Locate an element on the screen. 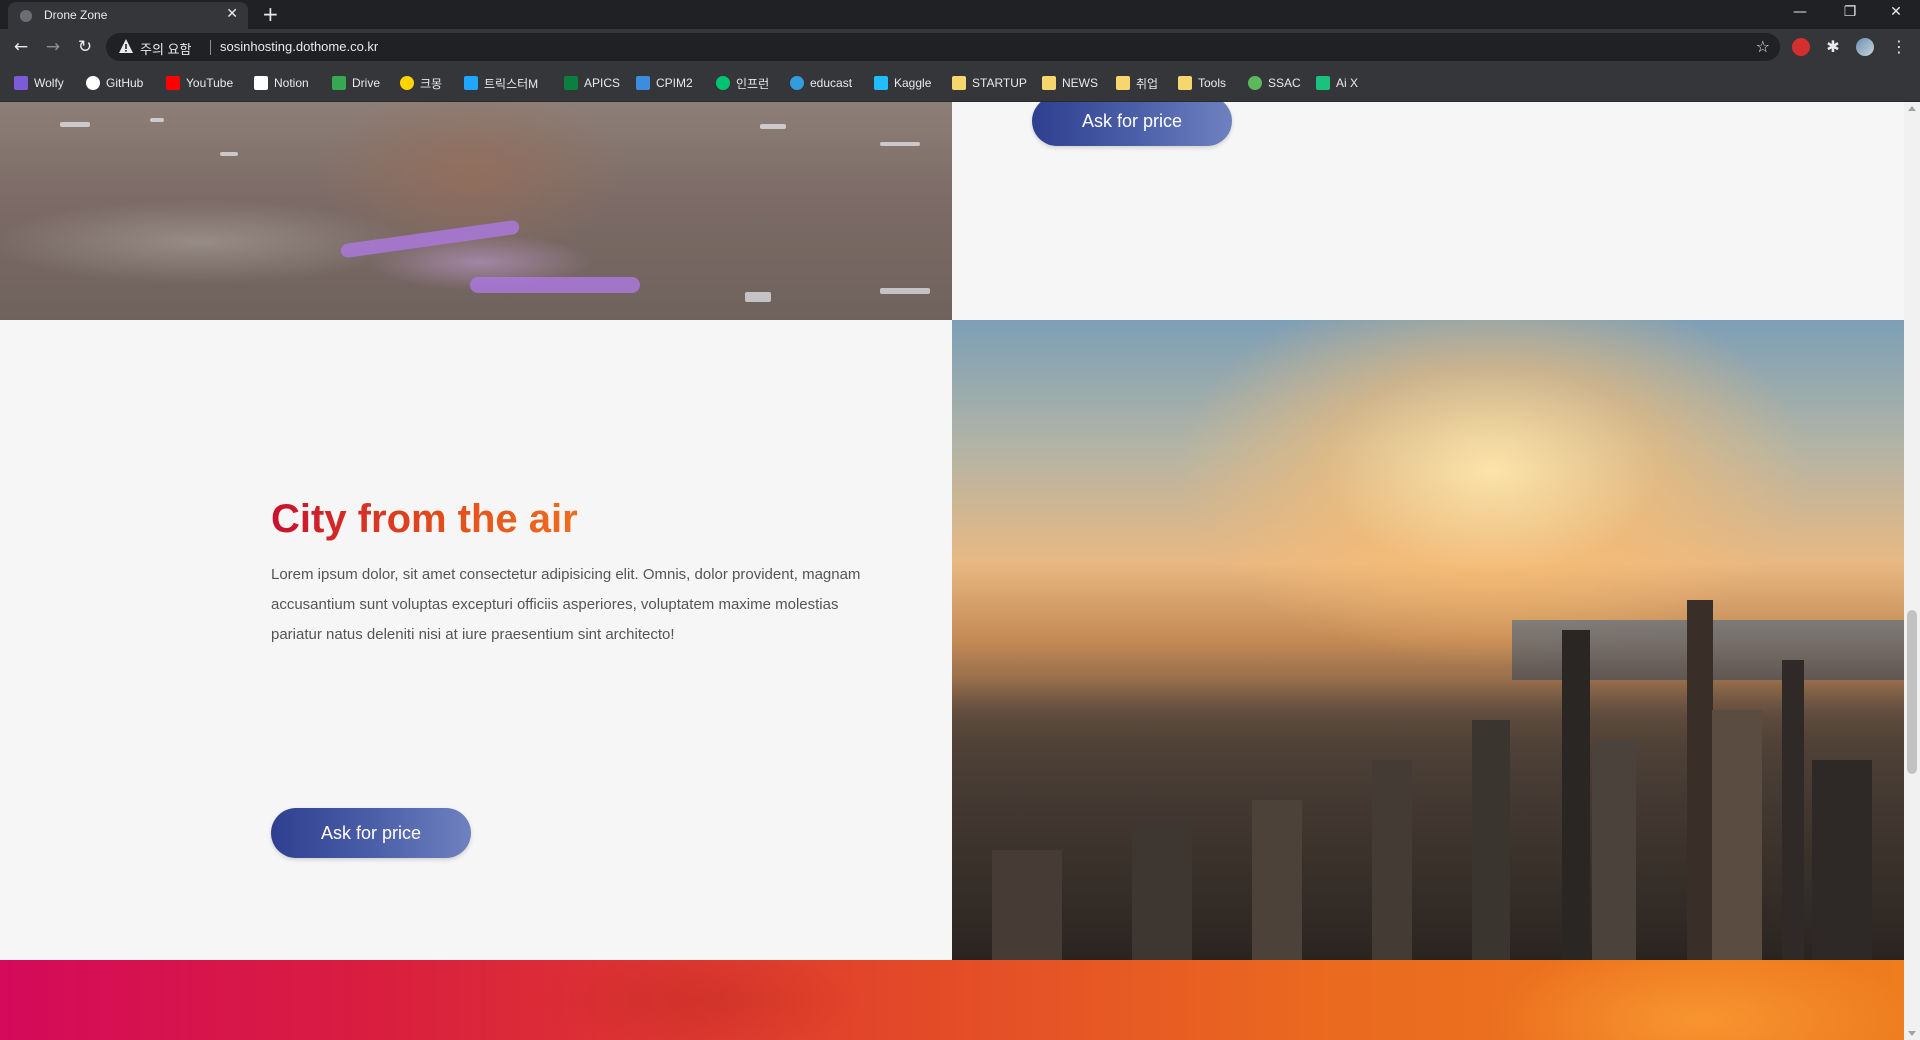 This screenshot has width=1920, height=1040. apics-icon is located at coordinates (571, 83).